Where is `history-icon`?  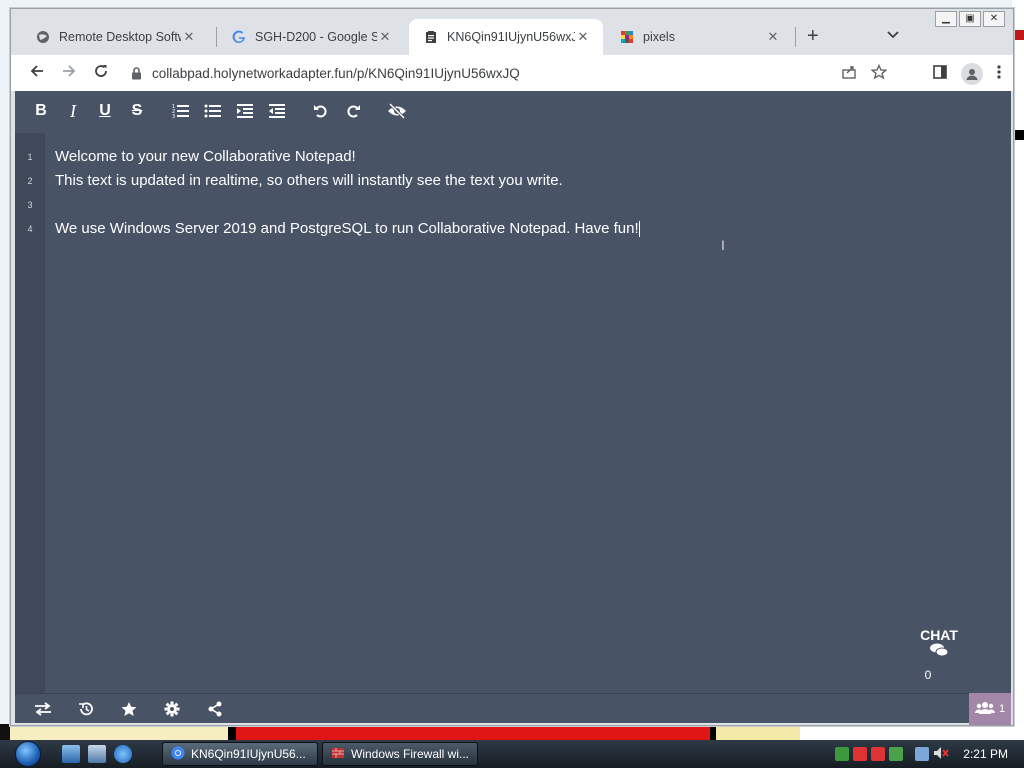 history-icon is located at coordinates (85, 709).